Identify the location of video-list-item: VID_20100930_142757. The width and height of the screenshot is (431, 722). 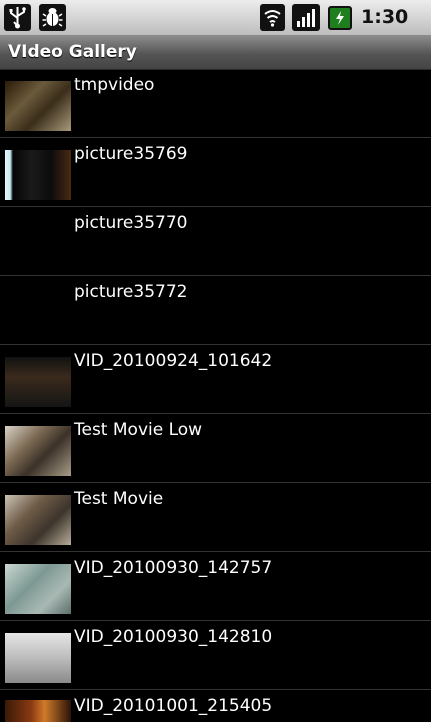
(215, 587).